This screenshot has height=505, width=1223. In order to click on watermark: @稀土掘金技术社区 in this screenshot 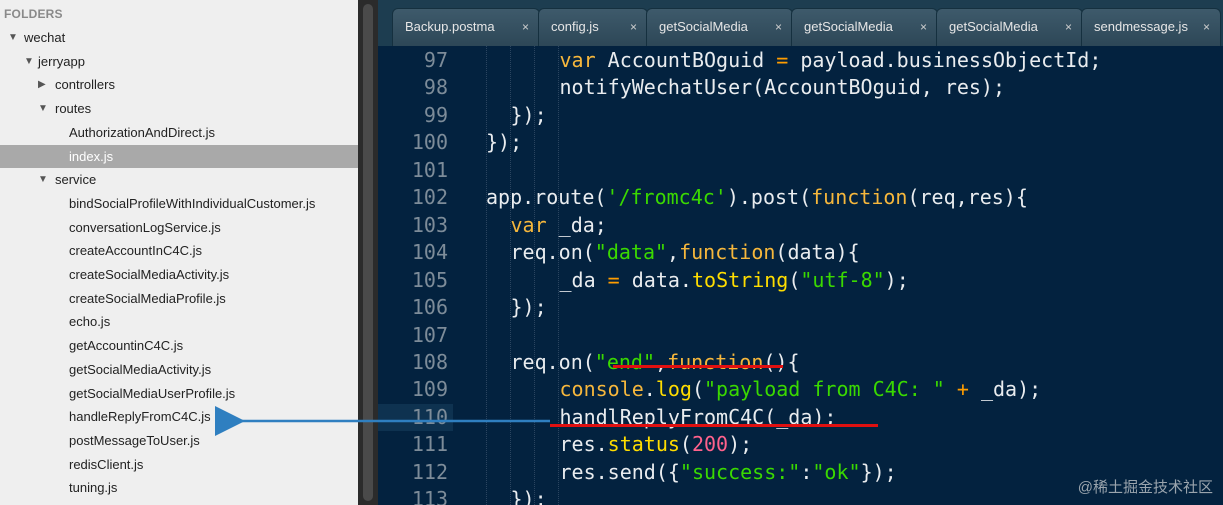, I will do `click(1145, 487)`.